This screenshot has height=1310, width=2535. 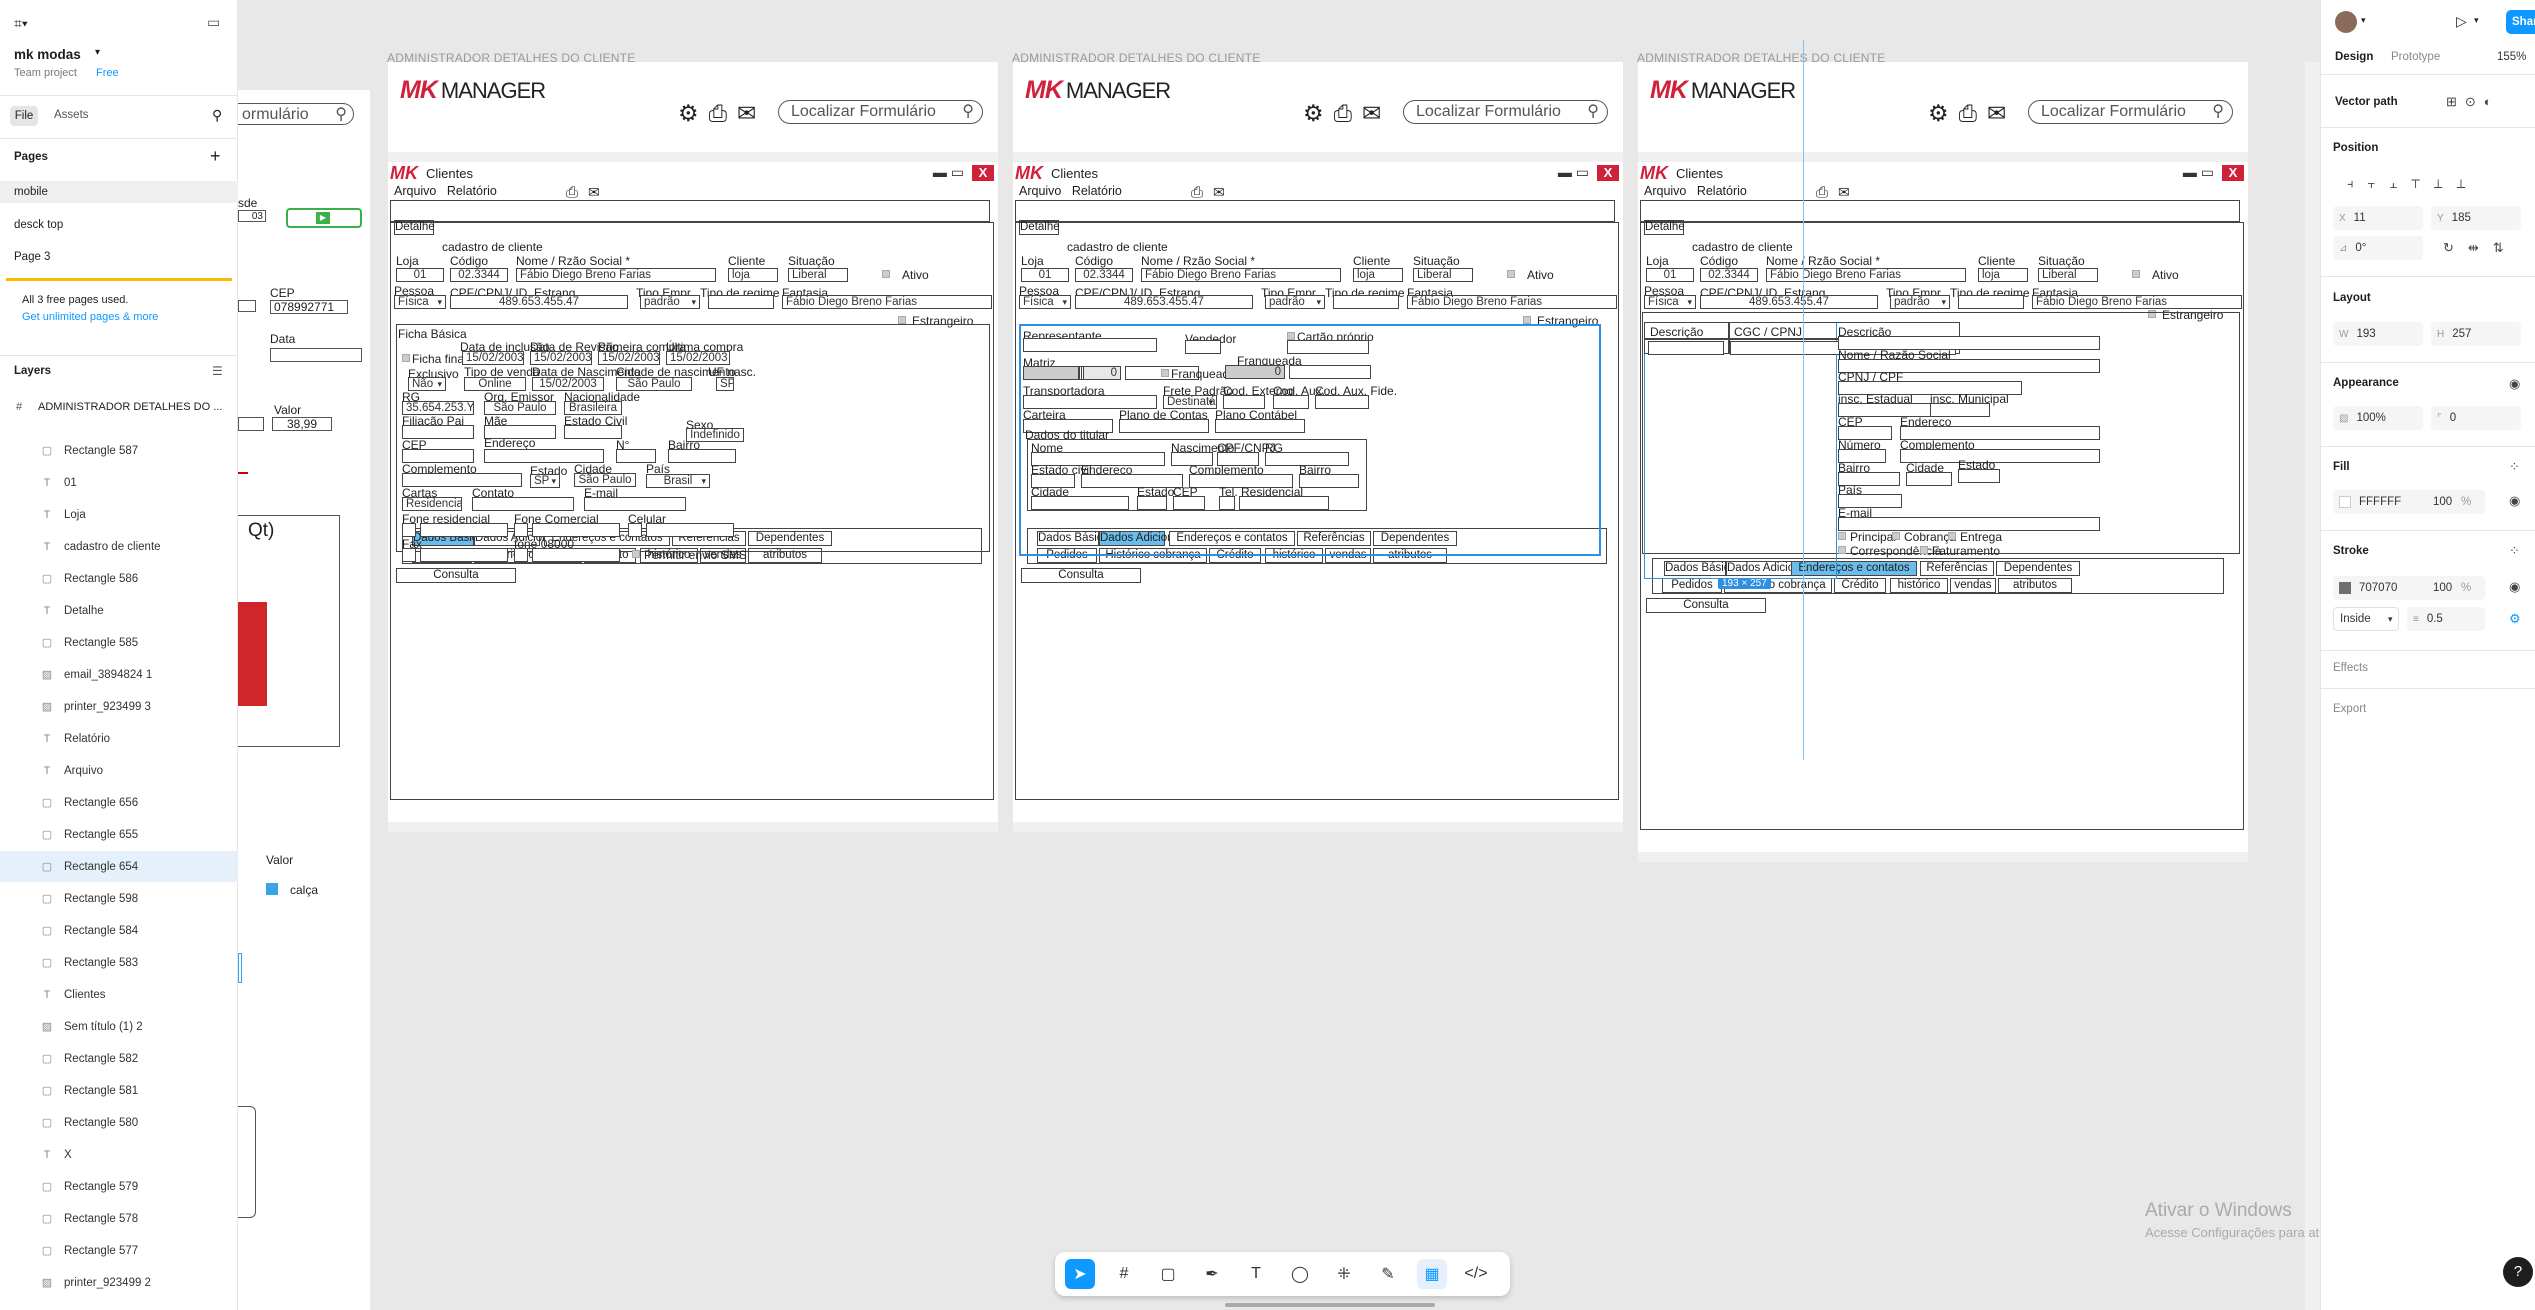 I want to click on cidade-field, so click(x=1929, y=479).